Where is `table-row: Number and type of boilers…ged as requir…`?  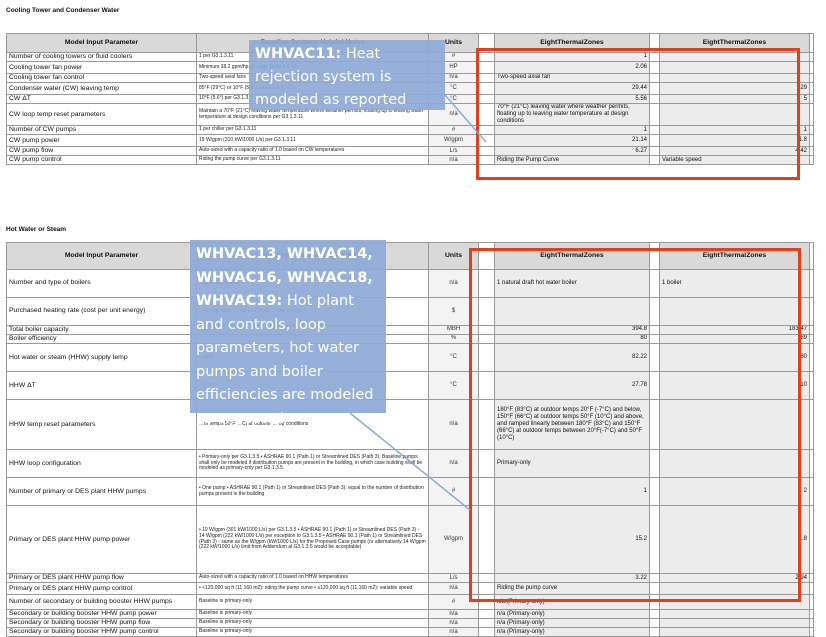 table-row: Number and type of boilers…ged as requir… is located at coordinates (410, 283).